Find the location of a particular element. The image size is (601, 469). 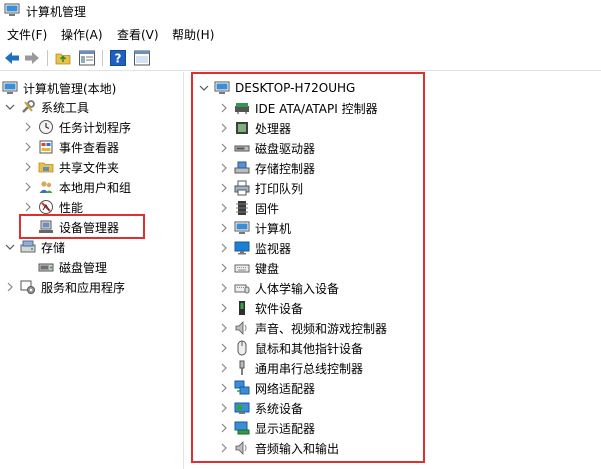

title-bar: 计算机管理 is located at coordinates (300, 11).